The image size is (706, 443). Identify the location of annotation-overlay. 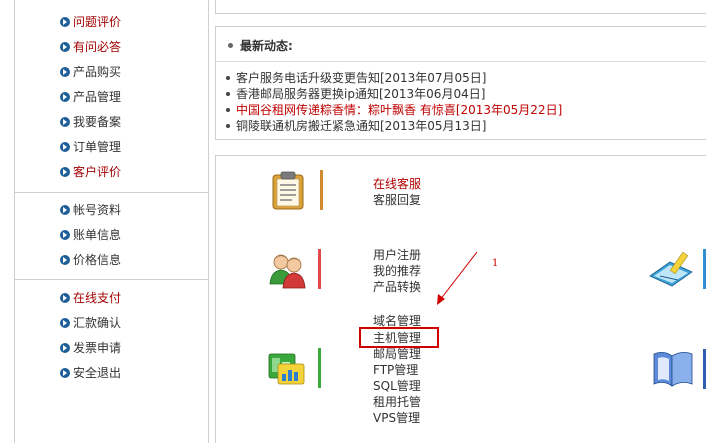
(457, 278).